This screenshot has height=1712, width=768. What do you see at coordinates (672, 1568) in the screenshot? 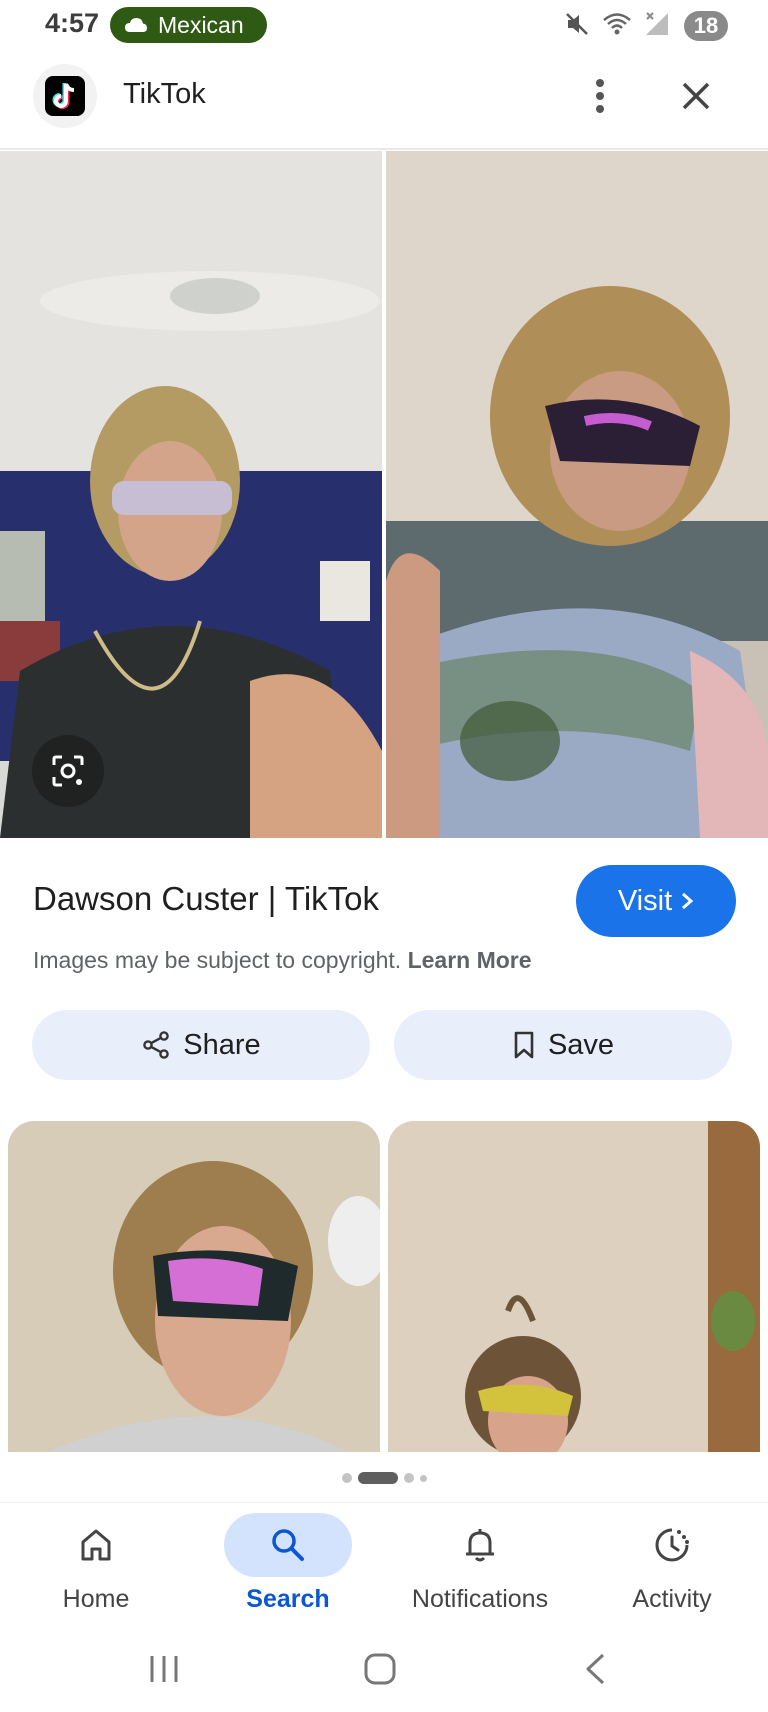
I see `nav-activity: Activity` at bounding box center [672, 1568].